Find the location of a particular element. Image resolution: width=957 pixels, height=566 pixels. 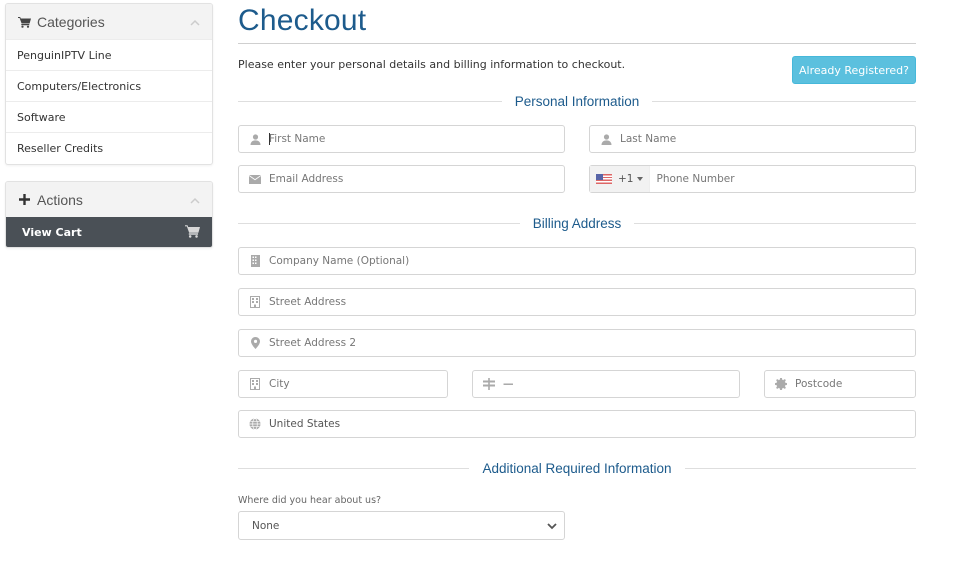

map-marker-icon is located at coordinates (255, 343).